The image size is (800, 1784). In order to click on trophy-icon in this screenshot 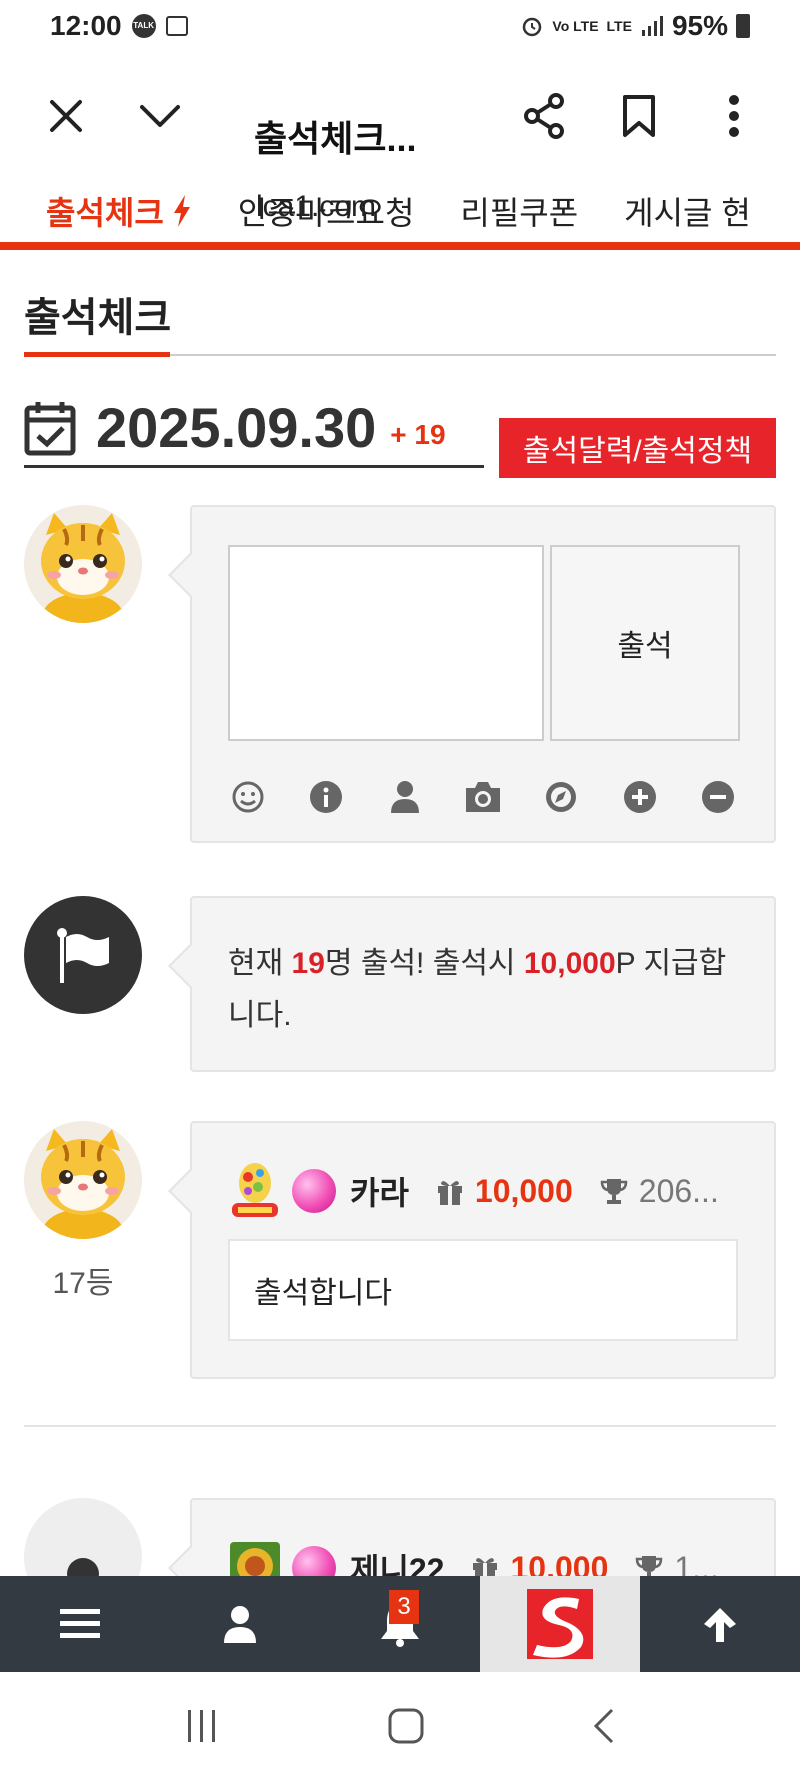, I will do `click(614, 1191)`.